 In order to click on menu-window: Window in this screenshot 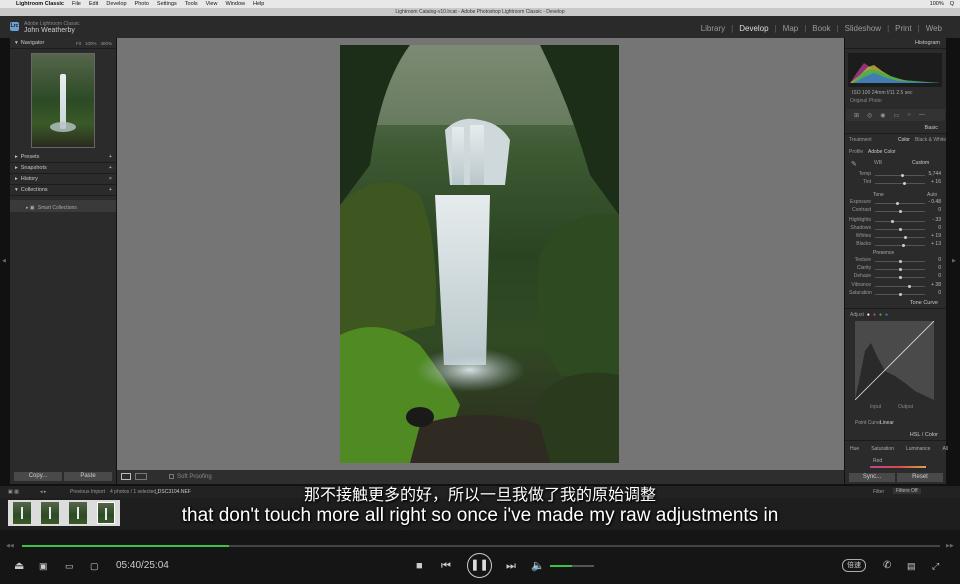, I will do `click(235, 4)`.